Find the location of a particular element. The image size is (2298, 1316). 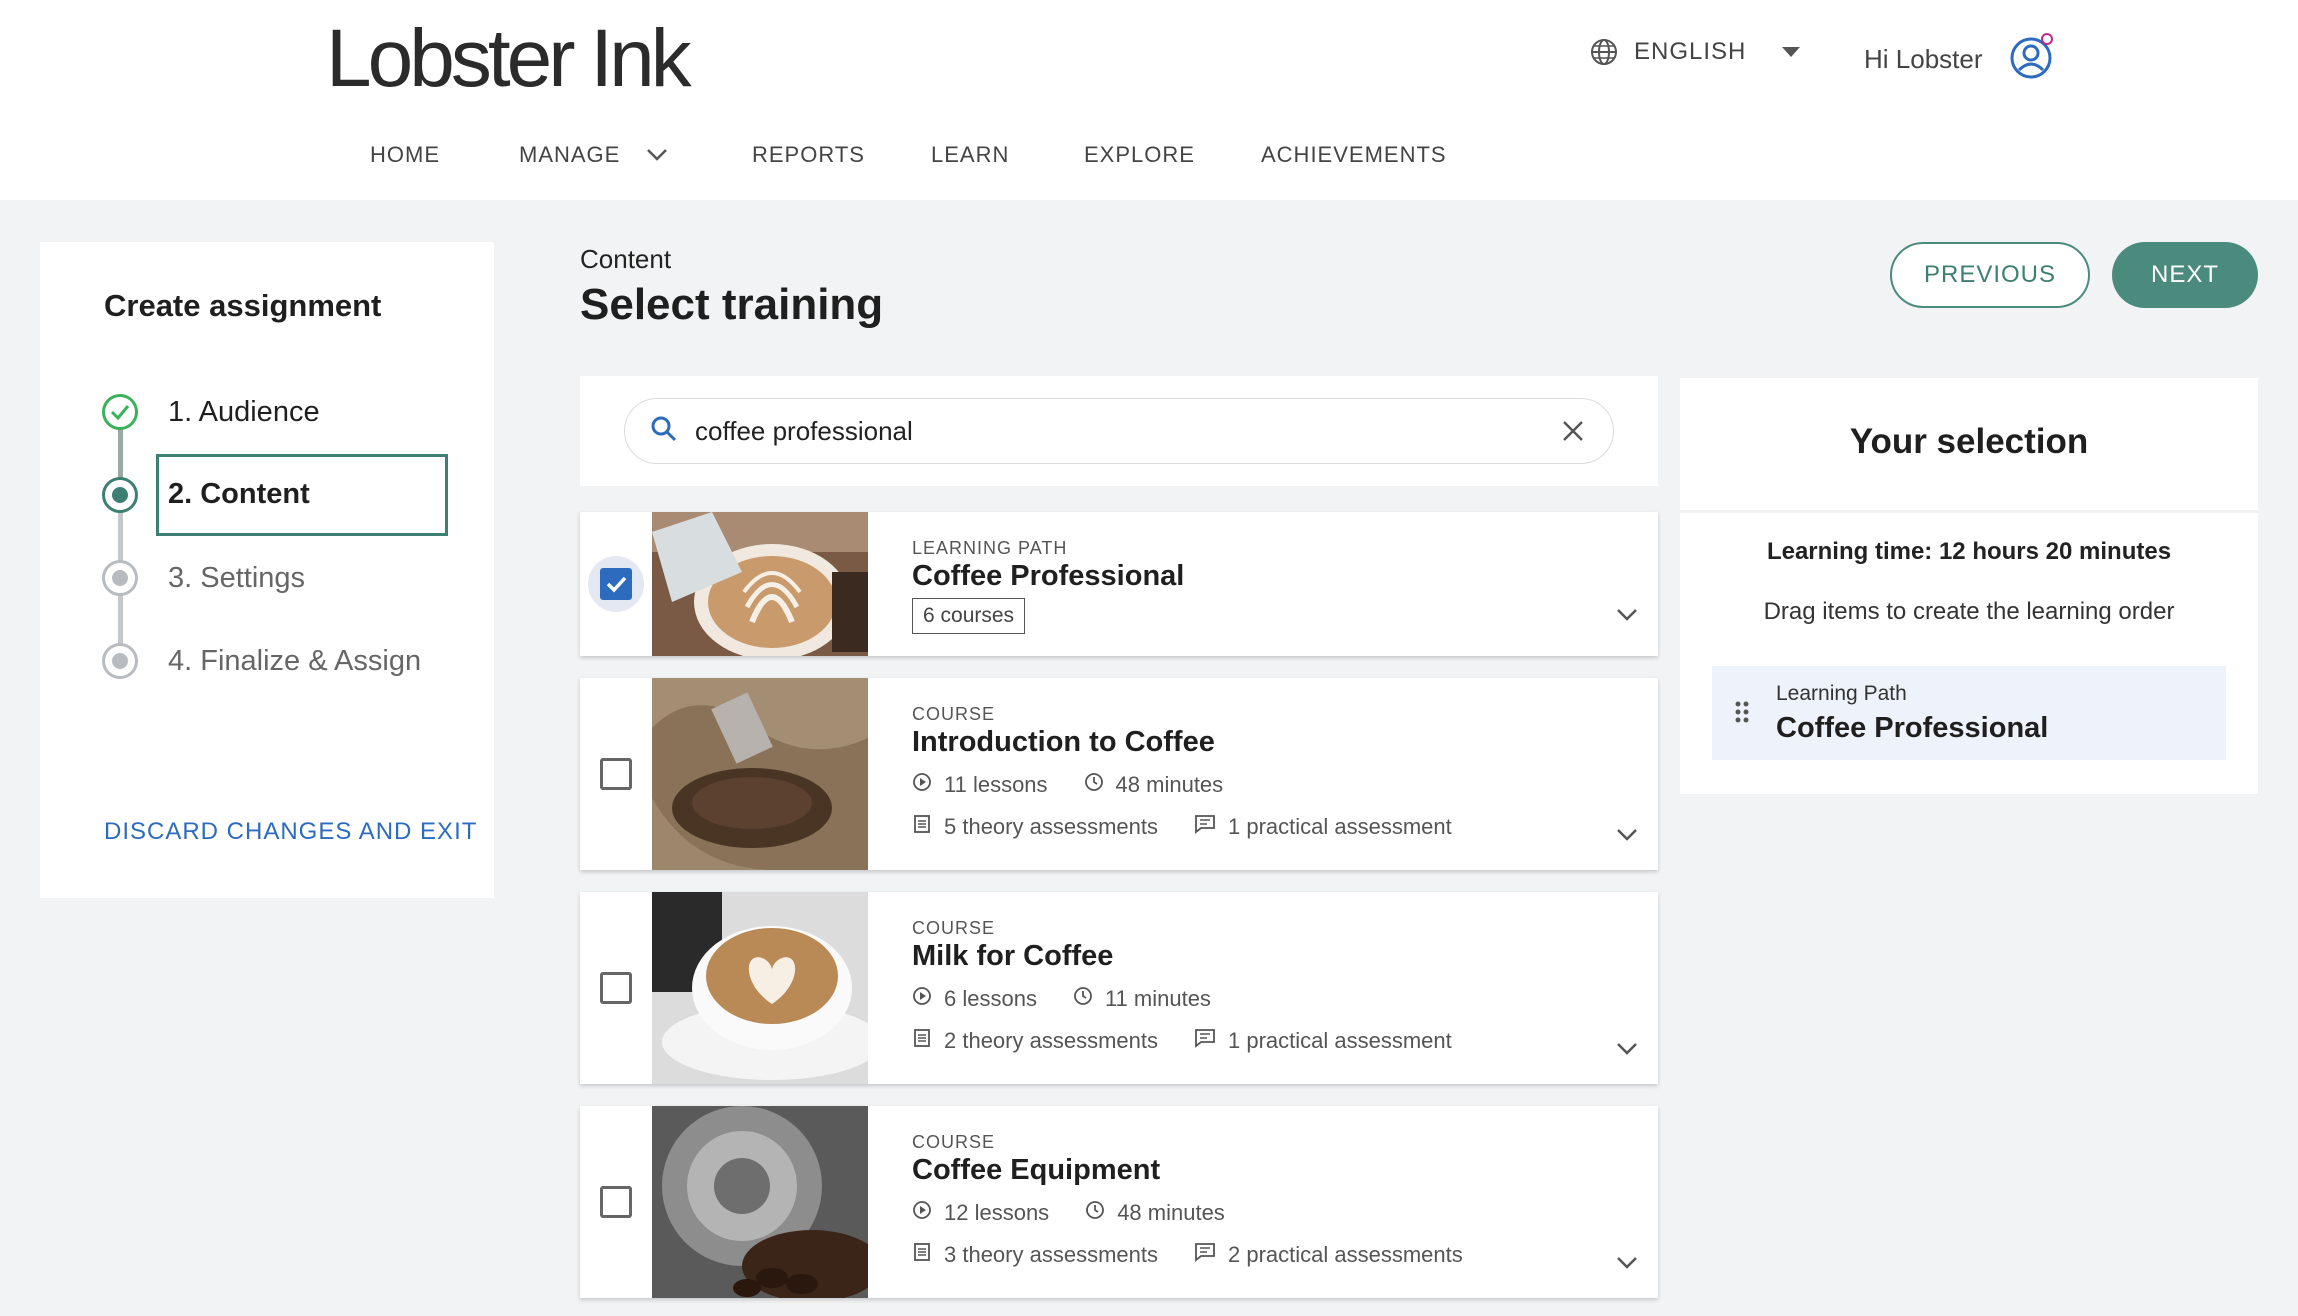

duration: 11 minutes is located at coordinates (1157, 998).